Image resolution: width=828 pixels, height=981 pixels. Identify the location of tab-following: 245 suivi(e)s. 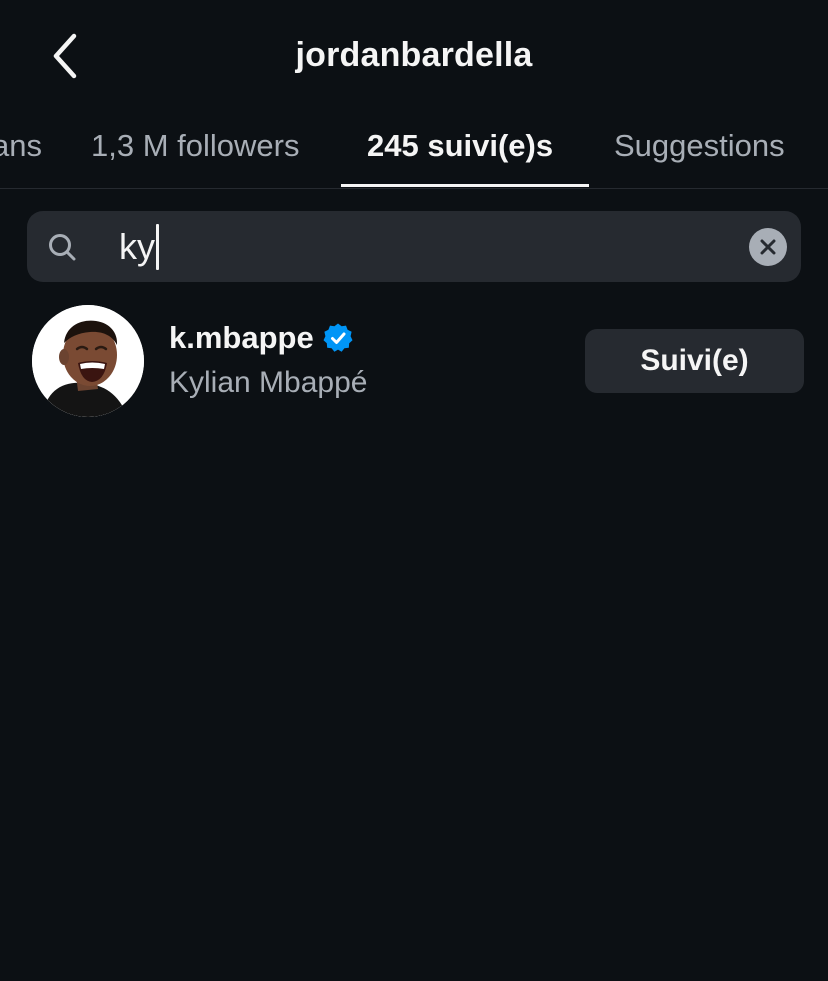
(460, 158).